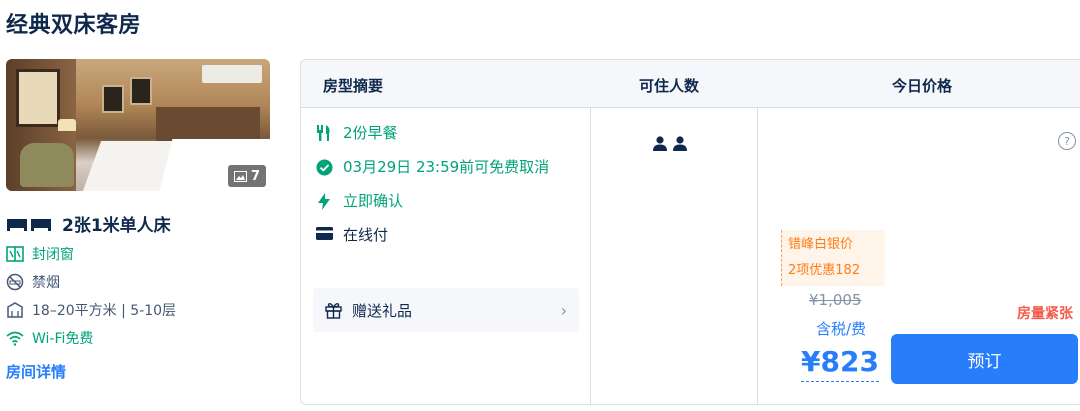 The width and height of the screenshot is (1080, 411). Describe the element at coordinates (63, 339) in the screenshot. I see `feature-label: Wi-Fi免费` at that location.